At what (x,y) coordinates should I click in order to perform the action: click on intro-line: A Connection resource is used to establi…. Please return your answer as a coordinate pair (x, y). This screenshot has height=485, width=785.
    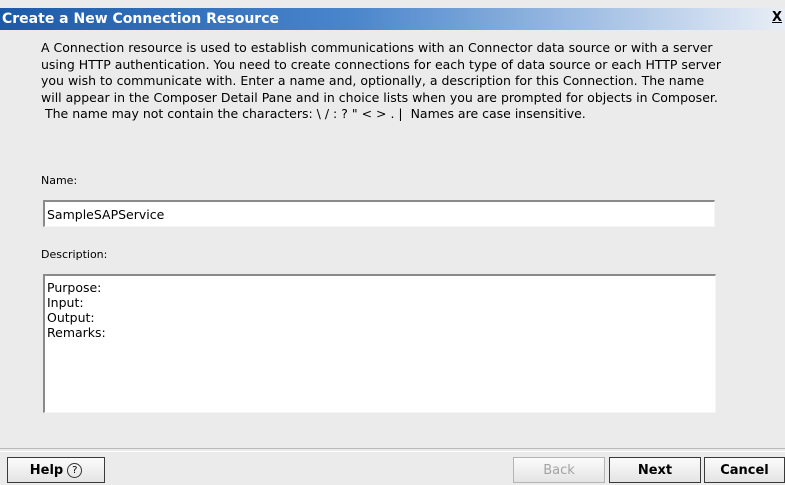
    Looking at the image, I should click on (377, 47).